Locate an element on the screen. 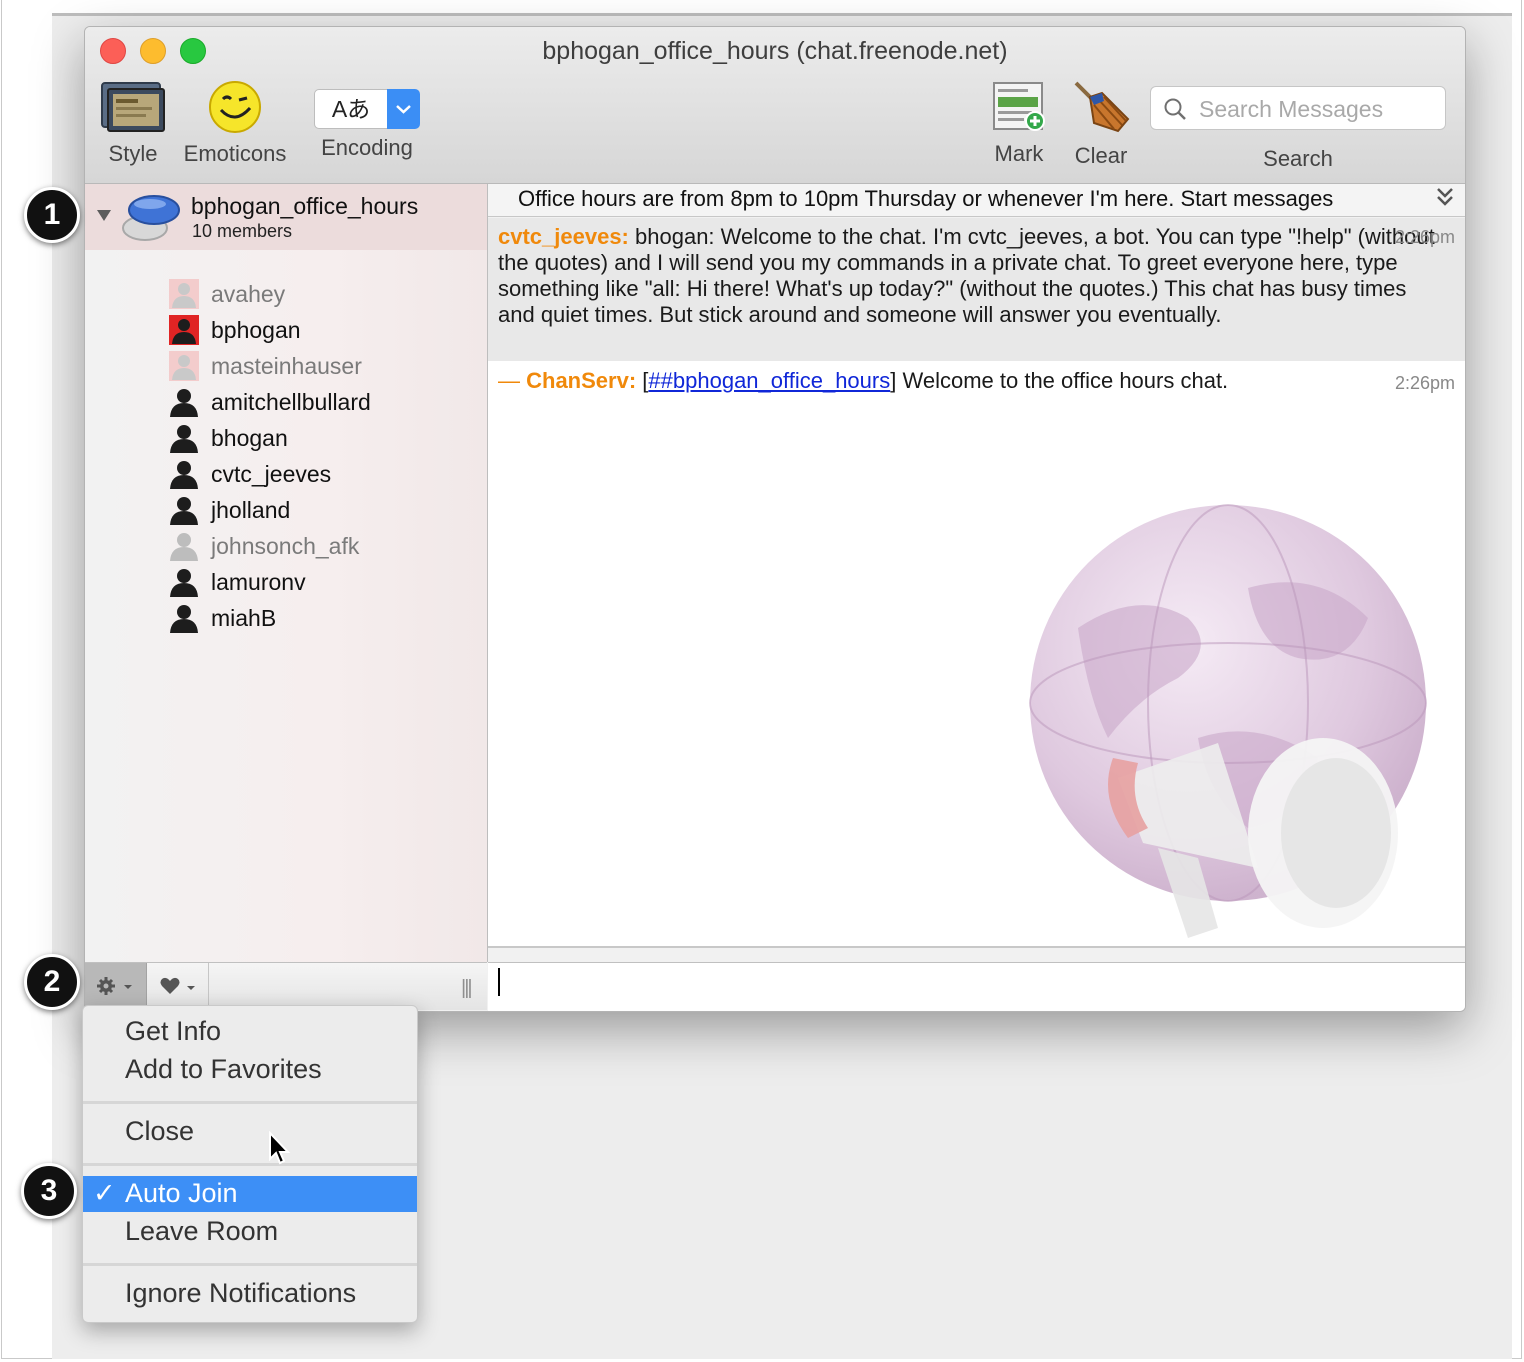  gear-menu-button is located at coordinates (116, 986).